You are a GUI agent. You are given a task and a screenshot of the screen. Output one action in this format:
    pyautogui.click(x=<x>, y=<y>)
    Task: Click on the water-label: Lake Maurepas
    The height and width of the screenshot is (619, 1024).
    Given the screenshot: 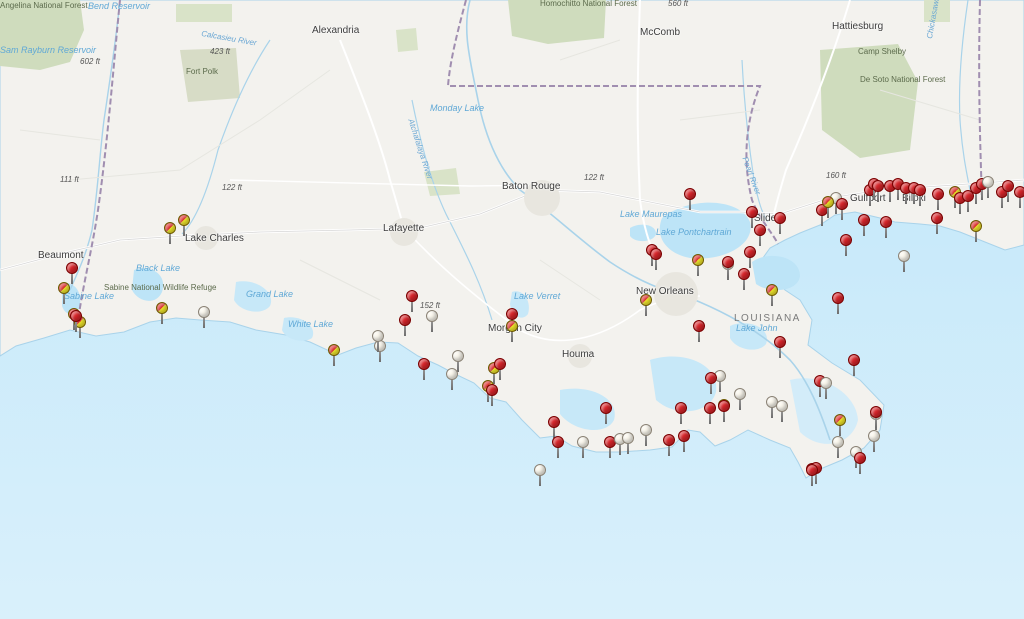 What is the action you would take?
    pyautogui.click(x=651, y=214)
    